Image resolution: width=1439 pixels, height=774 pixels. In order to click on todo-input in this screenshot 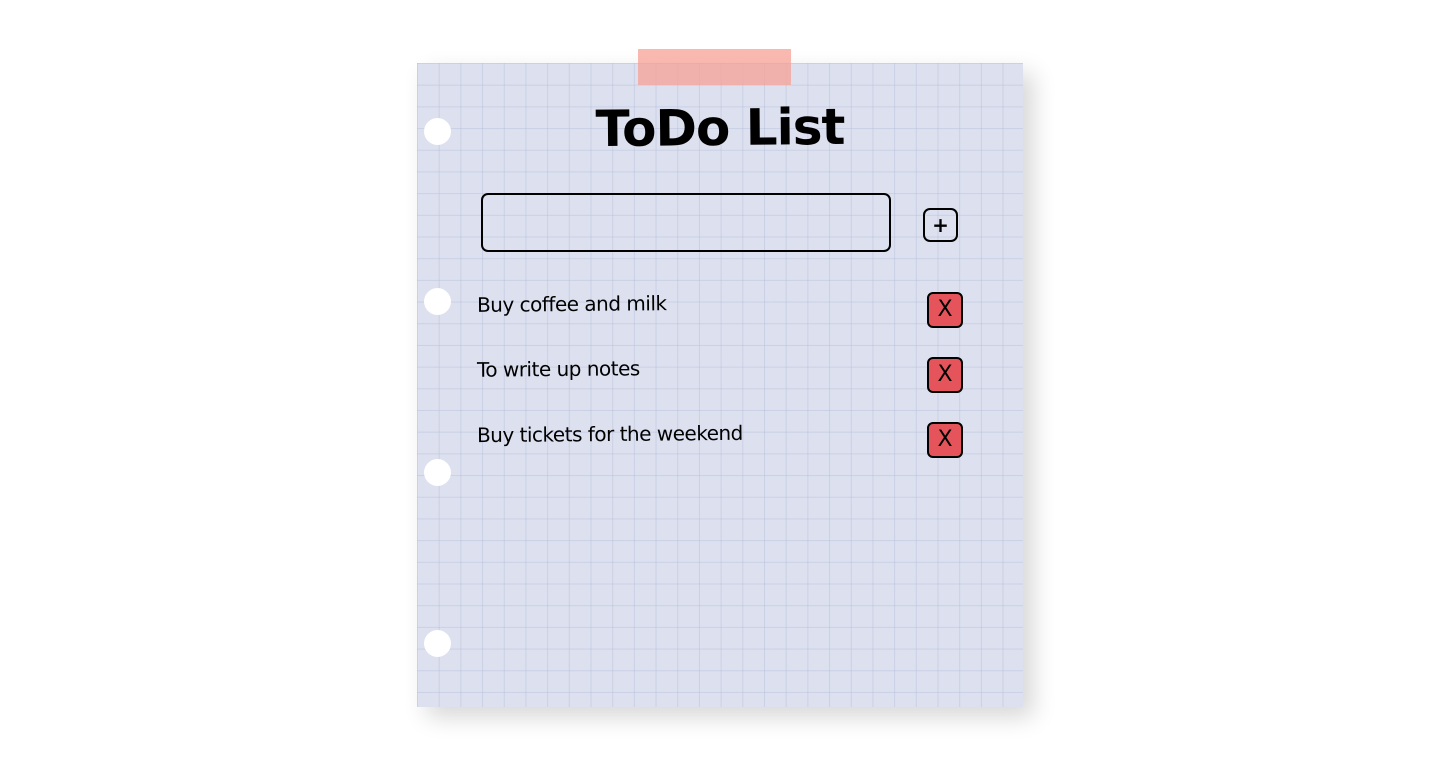, I will do `click(686, 222)`.